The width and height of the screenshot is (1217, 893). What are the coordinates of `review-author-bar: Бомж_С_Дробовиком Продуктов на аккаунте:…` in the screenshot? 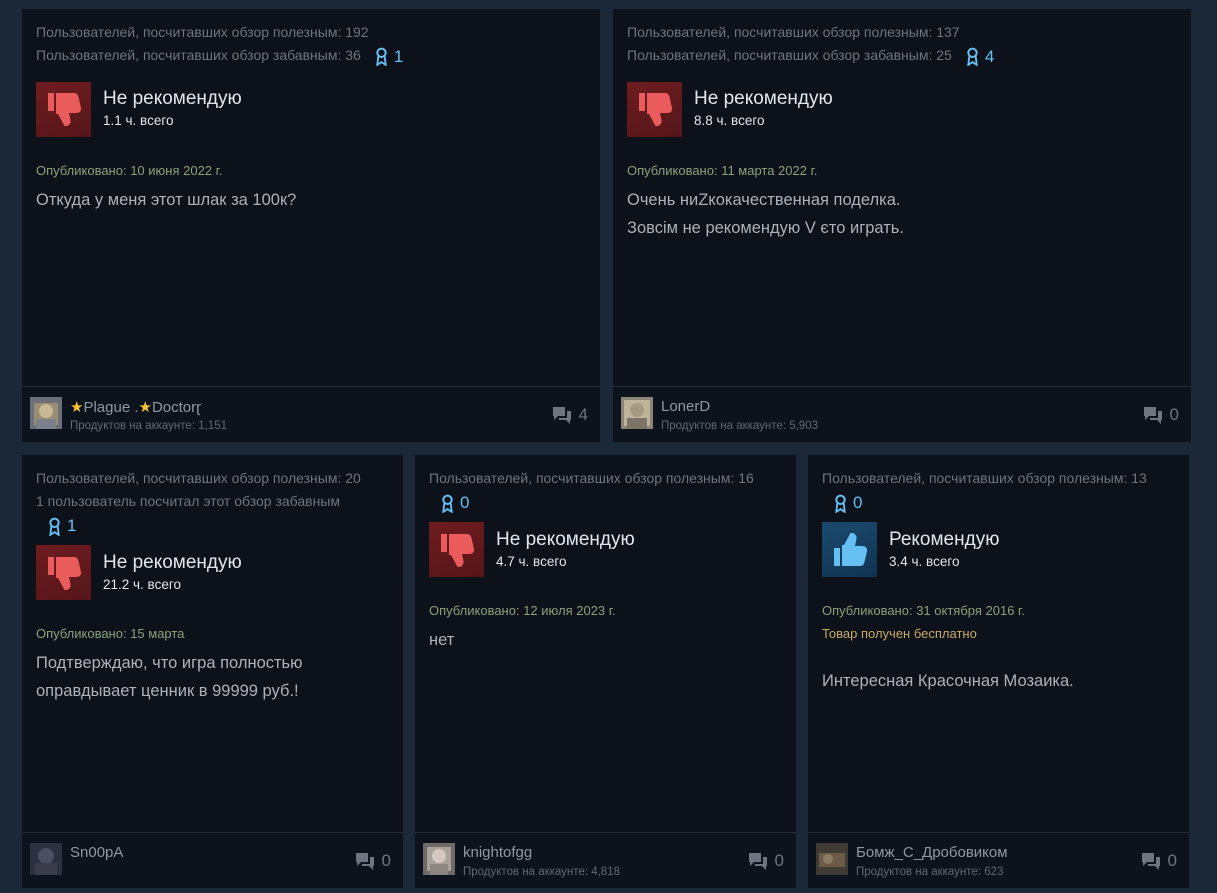 It's located at (998, 860).